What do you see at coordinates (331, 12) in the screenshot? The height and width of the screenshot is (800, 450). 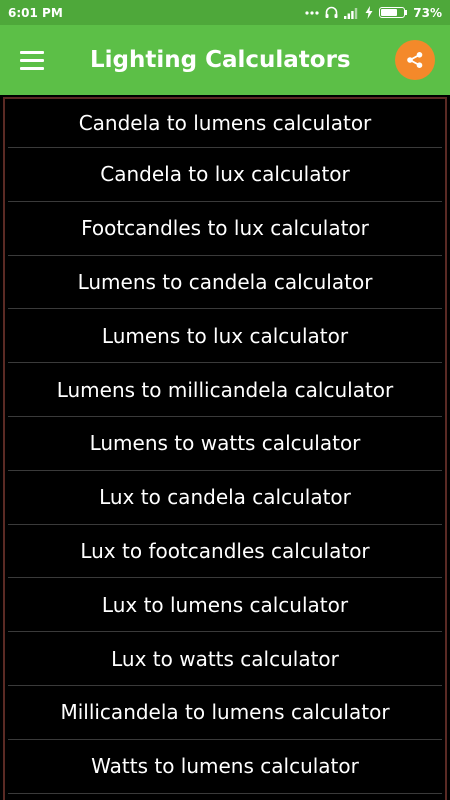 I see `headphones-icon` at bounding box center [331, 12].